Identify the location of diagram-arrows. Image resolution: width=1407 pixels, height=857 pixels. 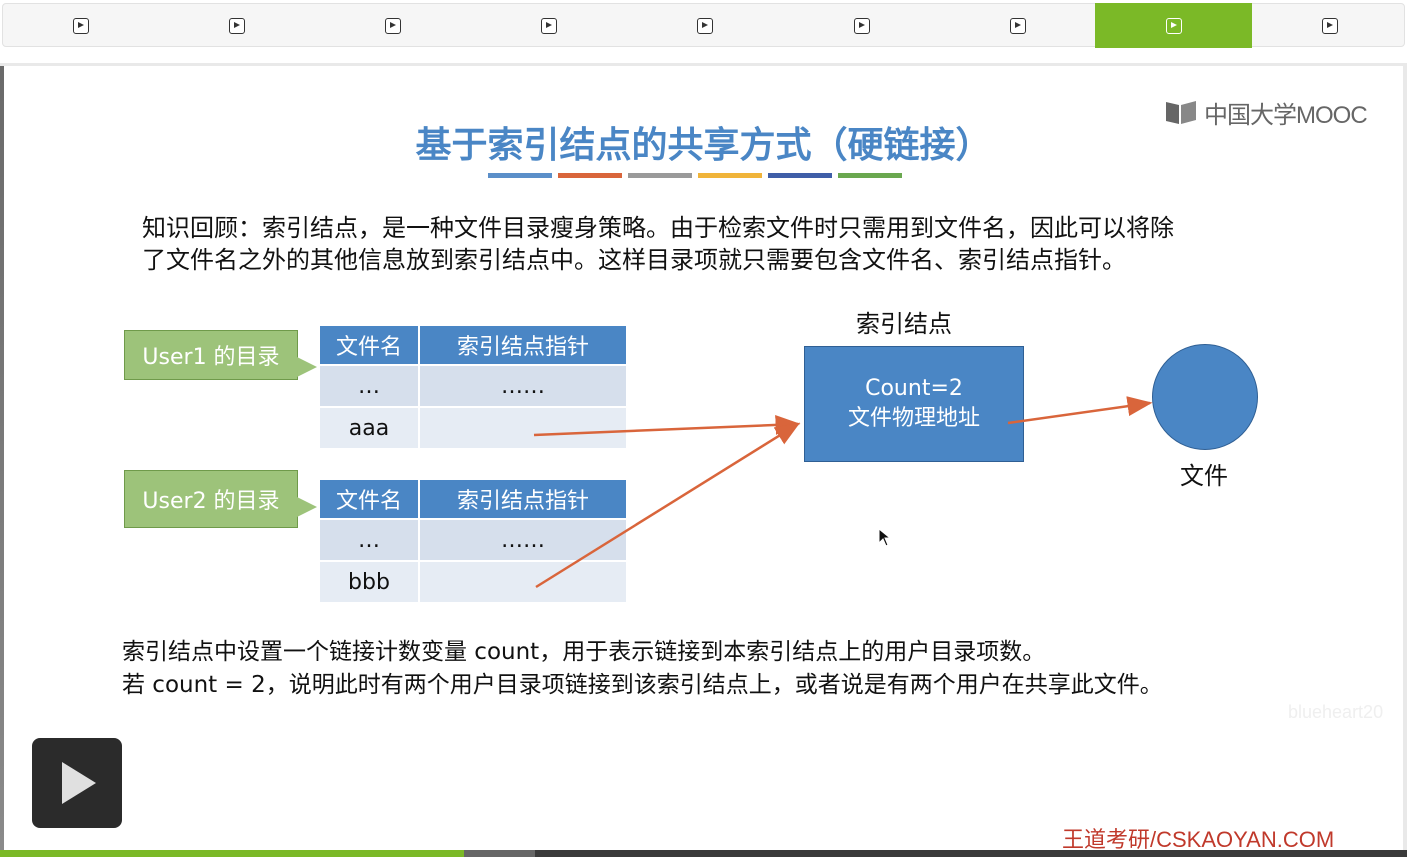
(843, 492).